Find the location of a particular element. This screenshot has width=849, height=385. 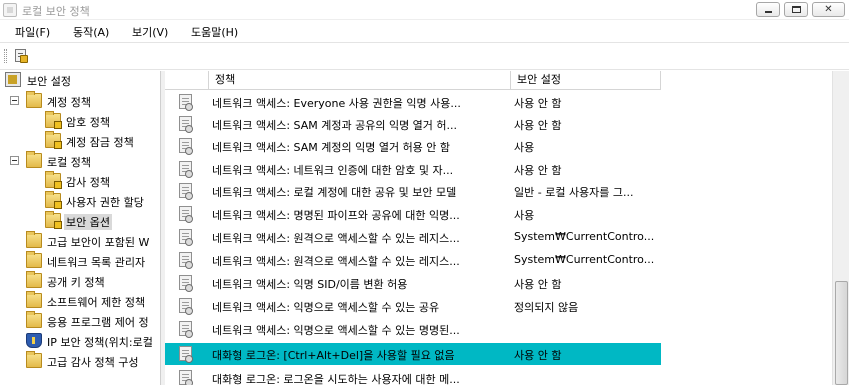

app-icon is located at coordinates (10, 10).